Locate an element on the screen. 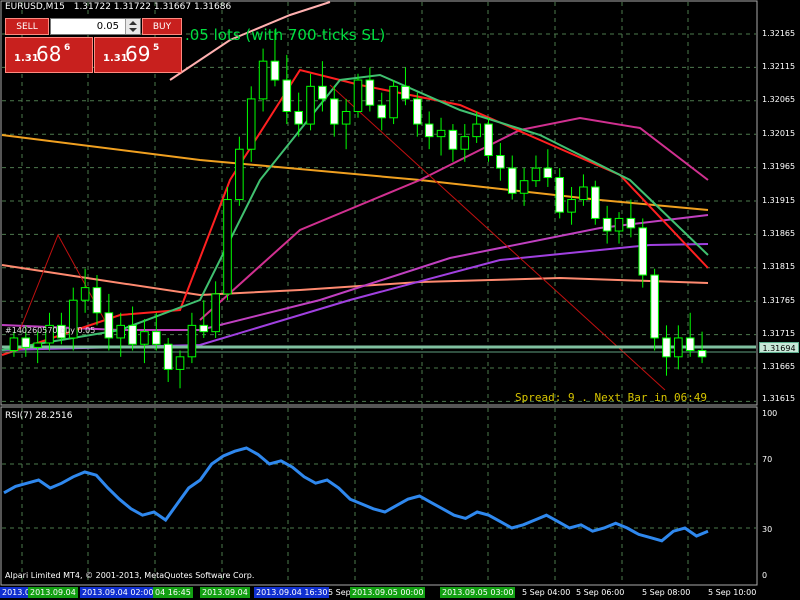 The image size is (800, 600). spread-info: Spread: 9 . Next Bar in 06:49 is located at coordinates (611, 397).